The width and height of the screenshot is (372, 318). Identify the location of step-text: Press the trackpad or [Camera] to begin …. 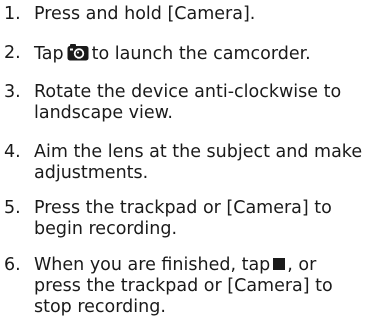
(183, 218).